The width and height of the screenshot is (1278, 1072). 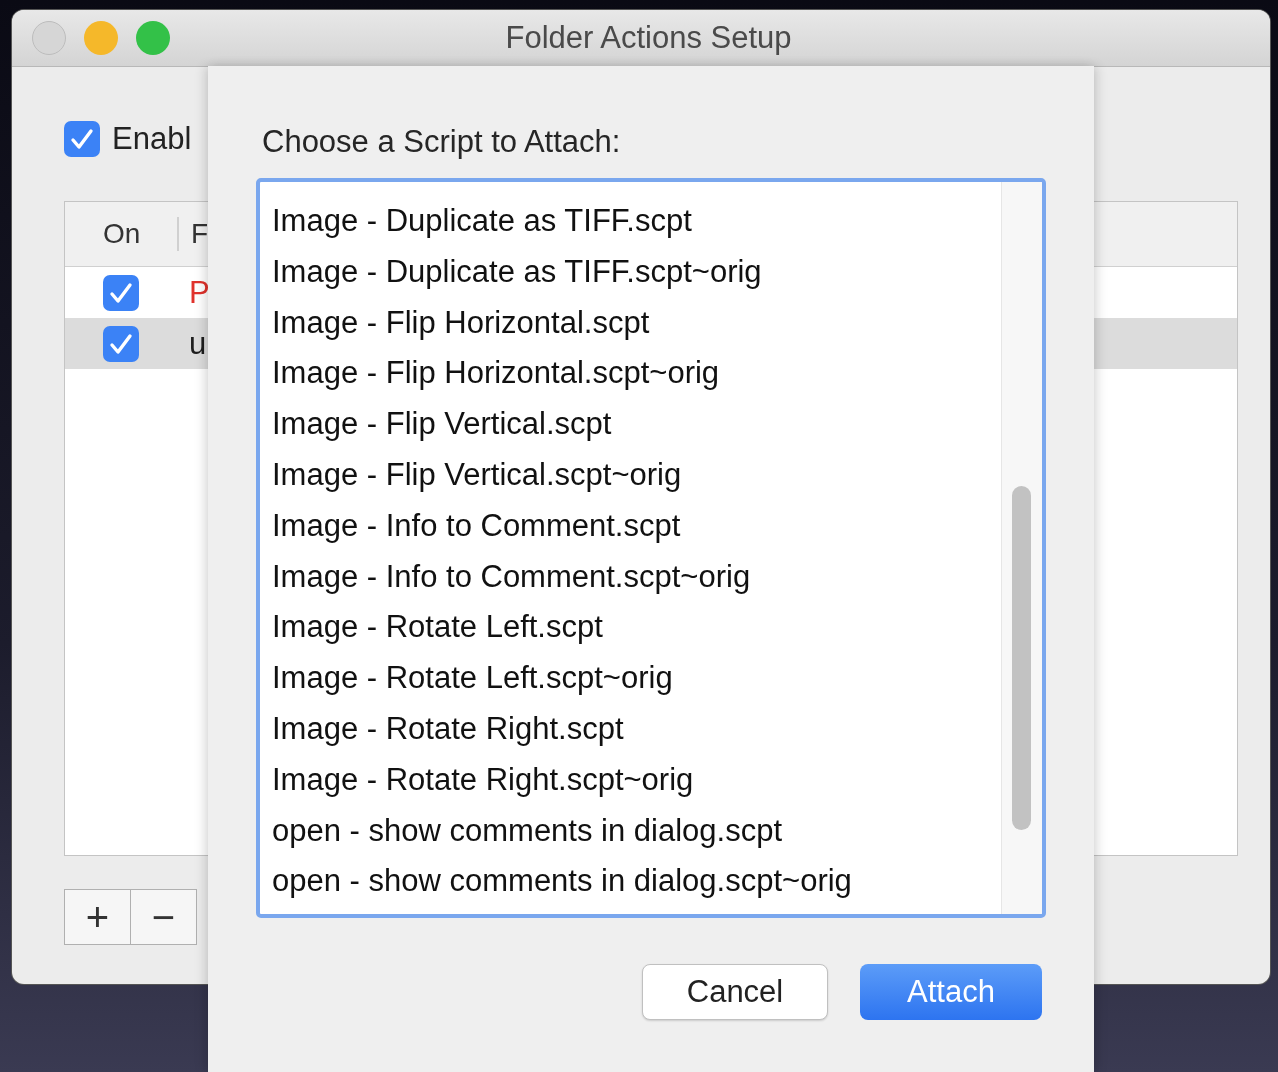 What do you see at coordinates (1021, 658) in the screenshot?
I see `scrollbar-thumb` at bounding box center [1021, 658].